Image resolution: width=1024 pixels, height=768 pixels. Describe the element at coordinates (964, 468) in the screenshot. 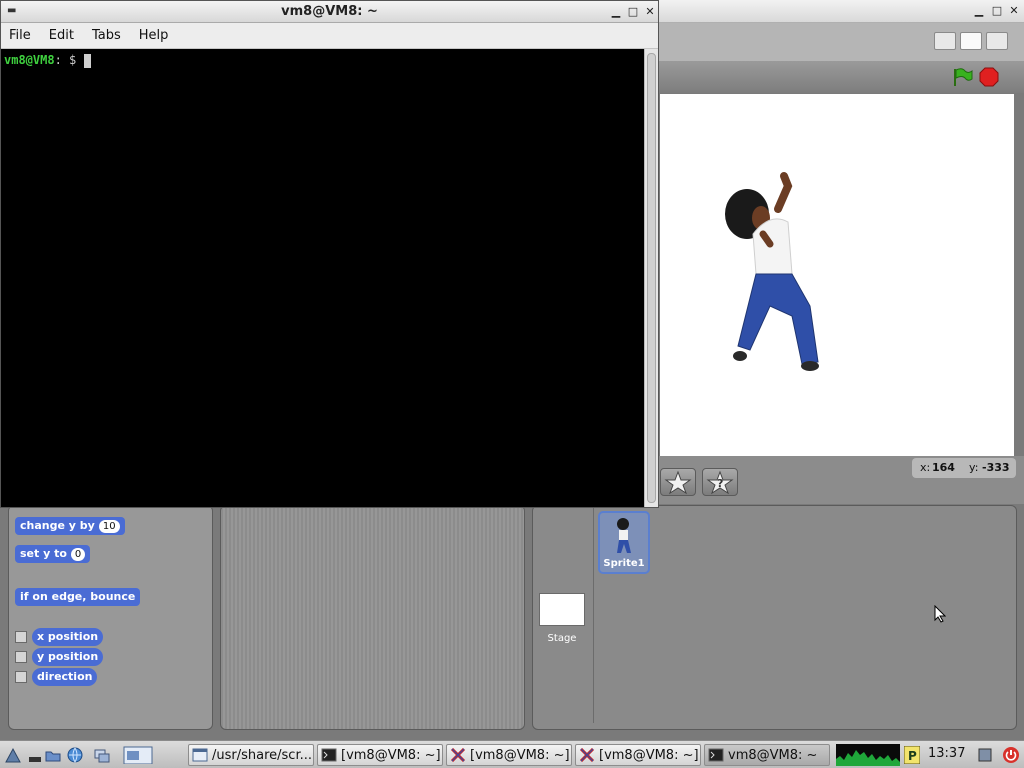

I see `mouse-coordinates: x: 164 y: -333` at that location.